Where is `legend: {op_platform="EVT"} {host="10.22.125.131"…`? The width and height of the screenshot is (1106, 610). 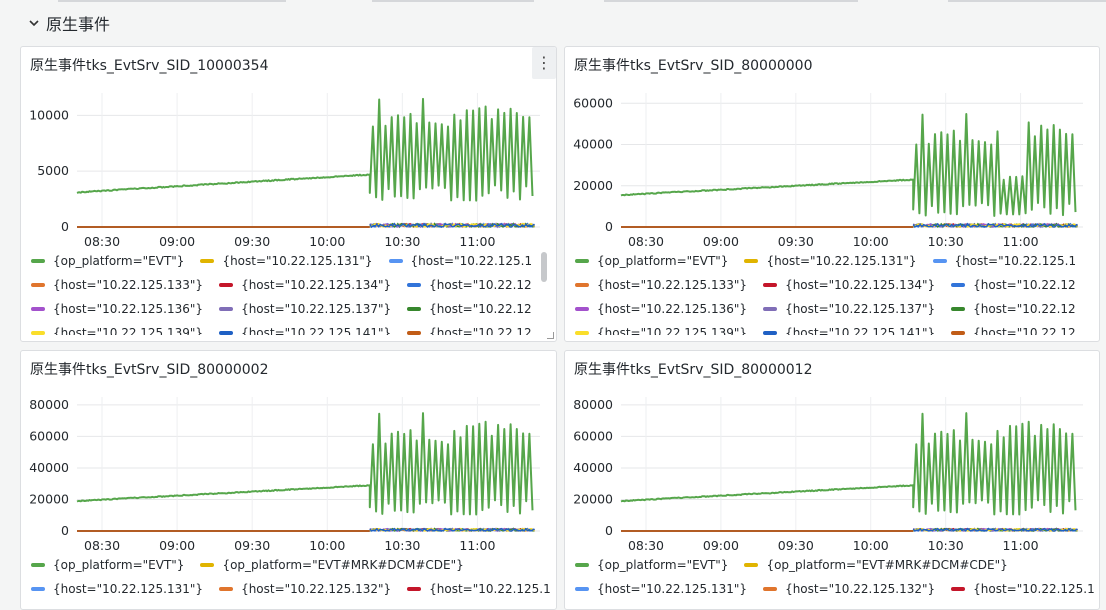
legend: {op_platform="EVT"} {host="10.22.125.131"… is located at coordinates (281, 292).